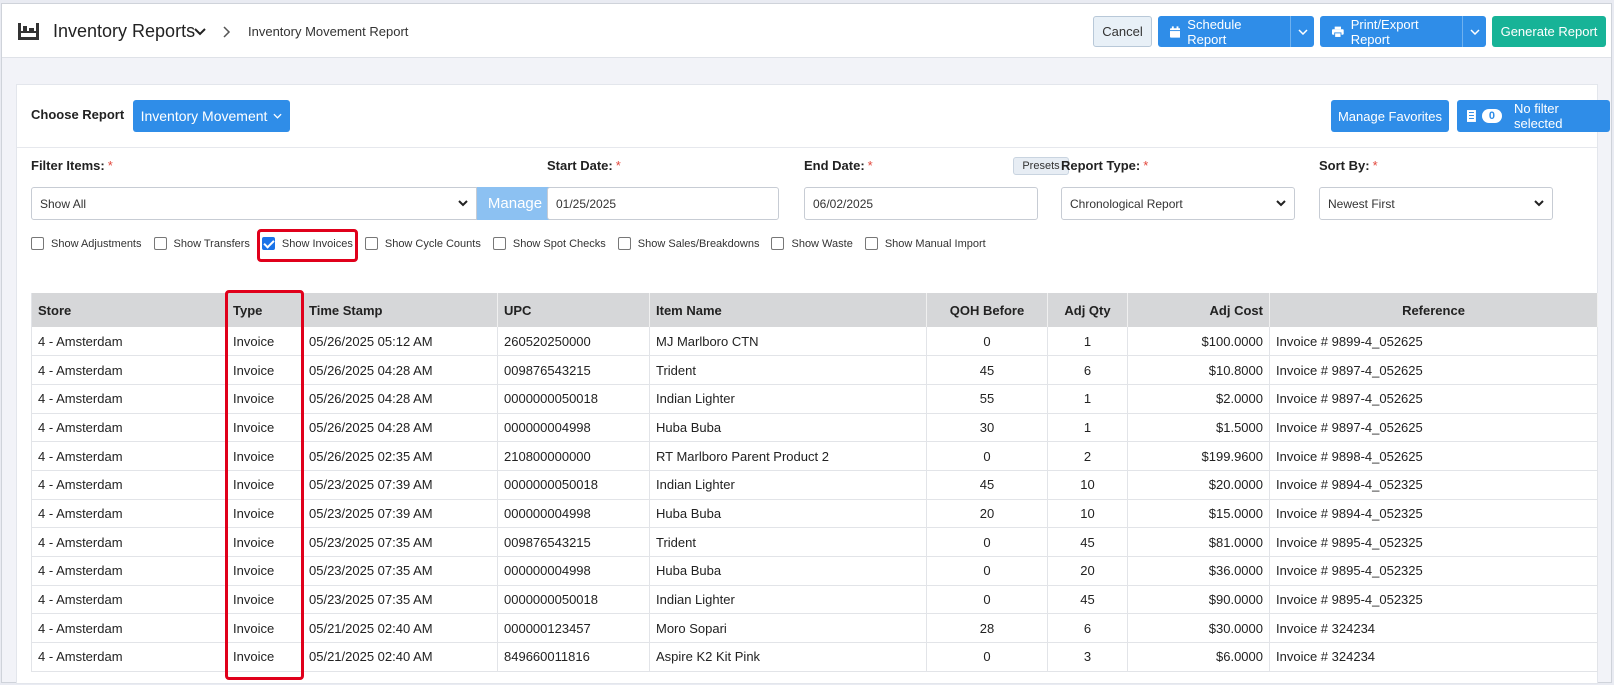  I want to click on column-header-type: Type, so click(264, 310).